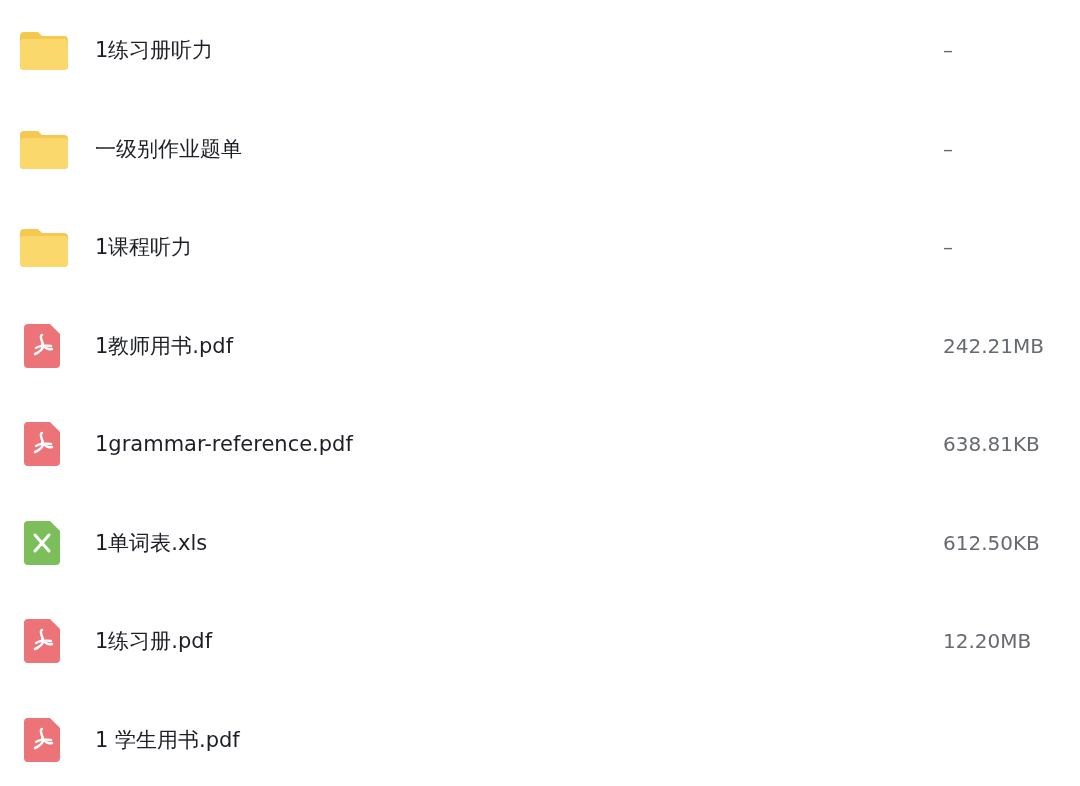 The height and width of the screenshot is (786, 1080). What do you see at coordinates (994, 345) in the screenshot?
I see `file-size: 242.21MB` at bounding box center [994, 345].